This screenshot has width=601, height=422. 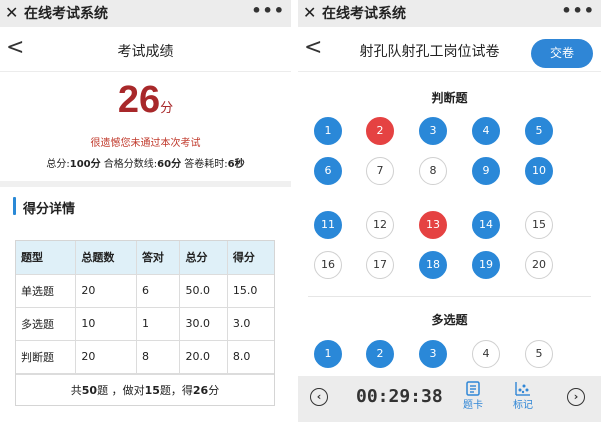 What do you see at coordinates (145, 184) in the screenshot?
I see `section-separator` at bounding box center [145, 184].